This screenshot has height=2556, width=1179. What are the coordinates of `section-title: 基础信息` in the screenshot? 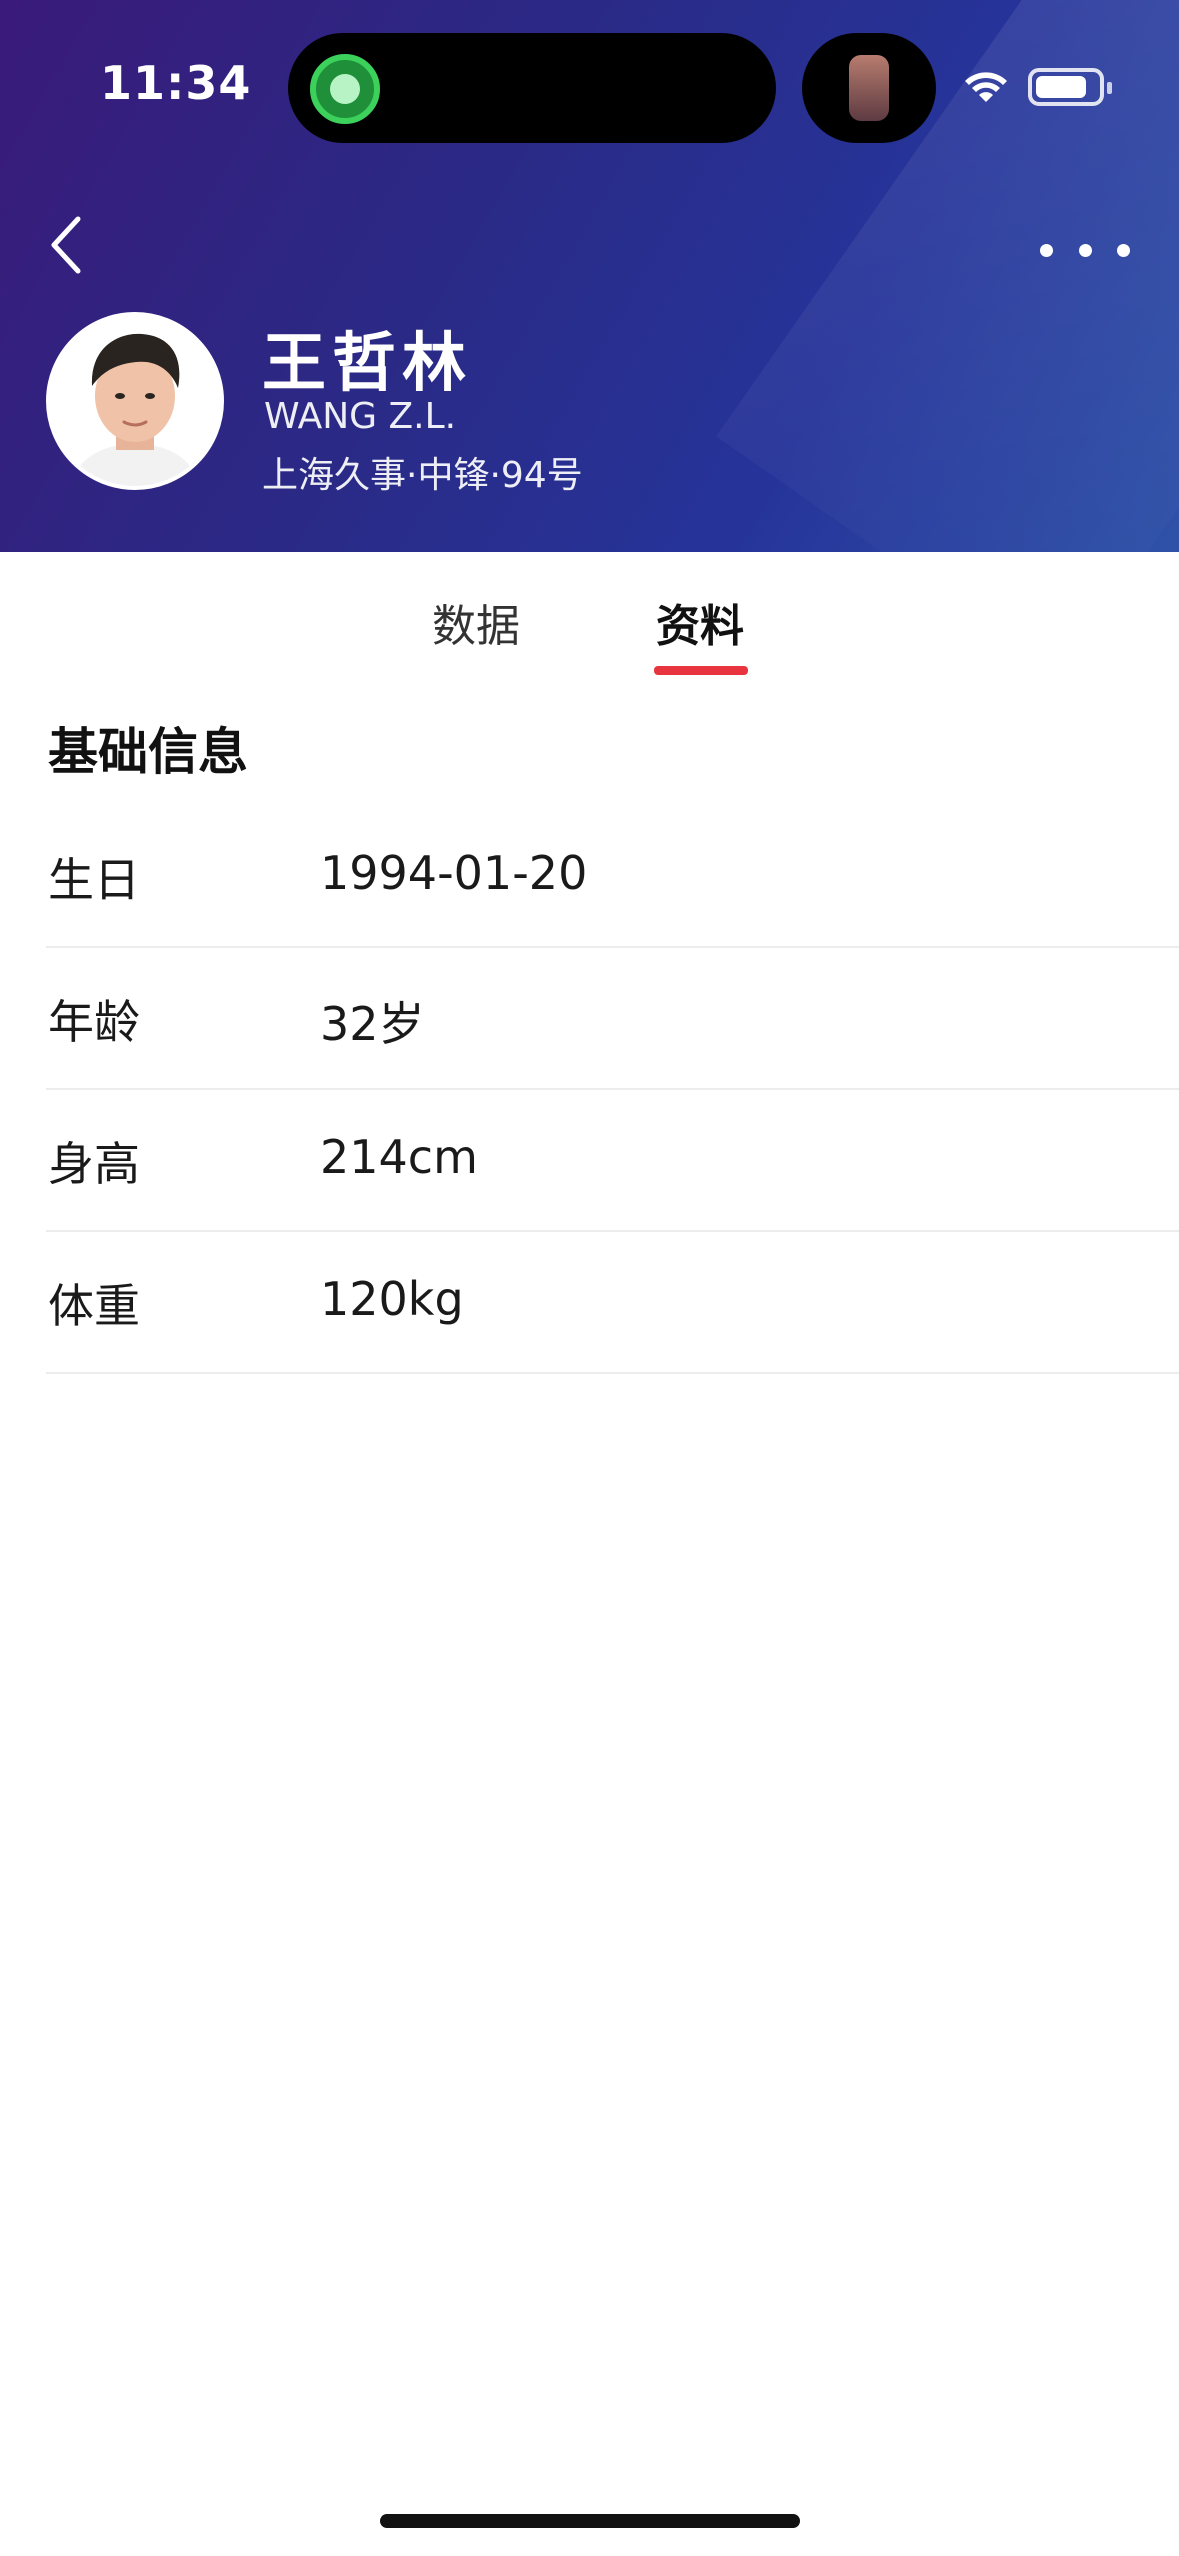 It's located at (148, 752).